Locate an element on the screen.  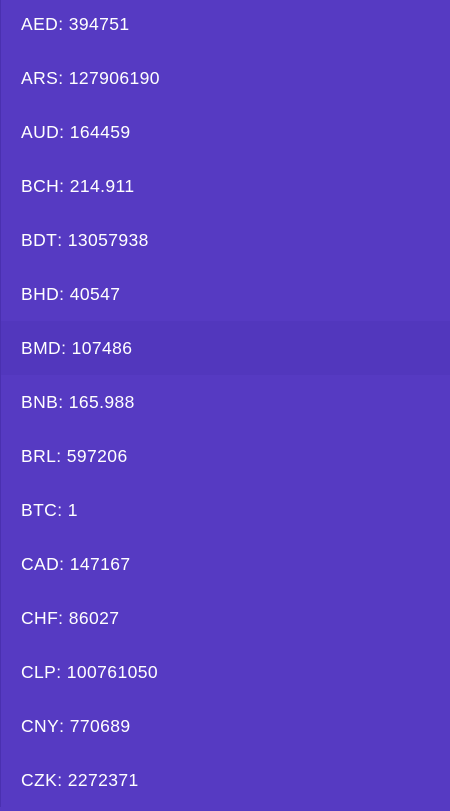
rate-row-bdt: BDT: 13057938 is located at coordinates (225, 240).